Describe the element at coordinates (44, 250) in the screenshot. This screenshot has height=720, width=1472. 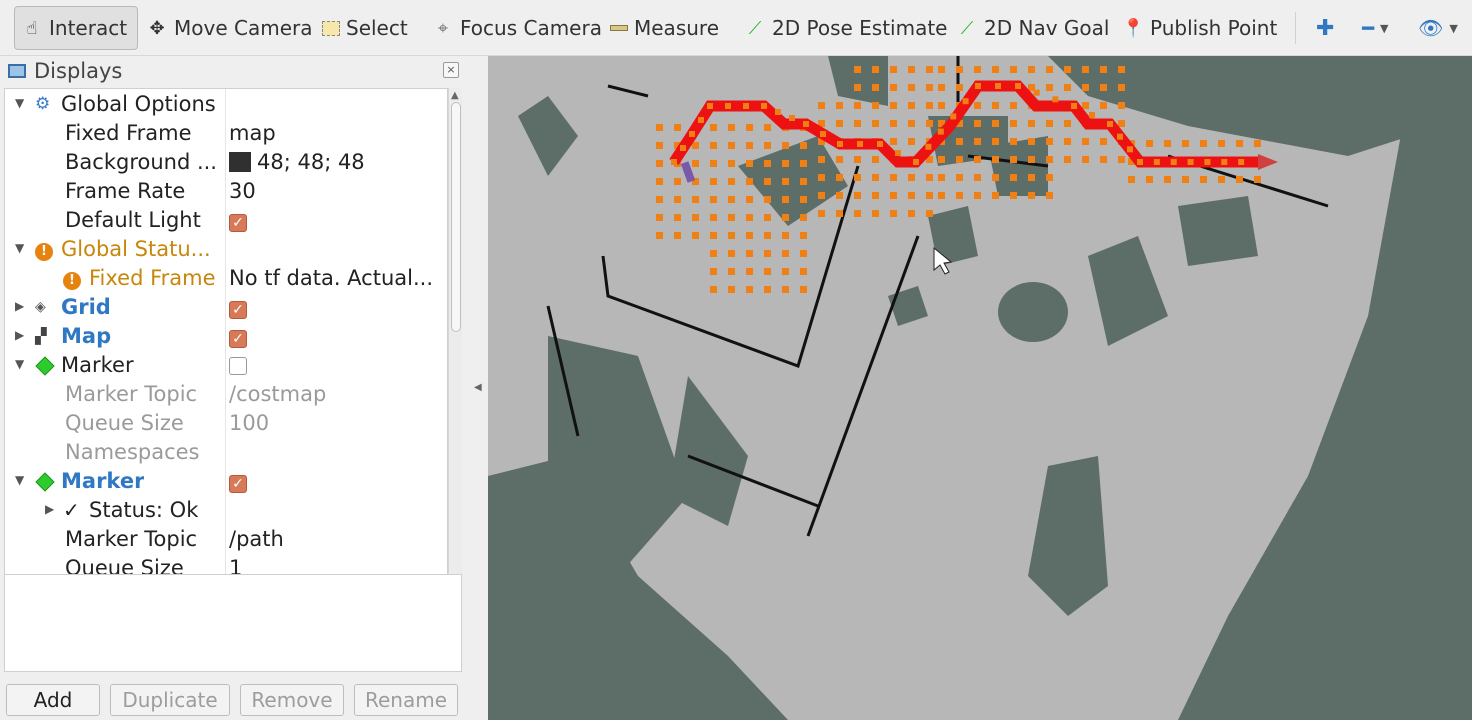
I see `warning-icon: !` at that location.